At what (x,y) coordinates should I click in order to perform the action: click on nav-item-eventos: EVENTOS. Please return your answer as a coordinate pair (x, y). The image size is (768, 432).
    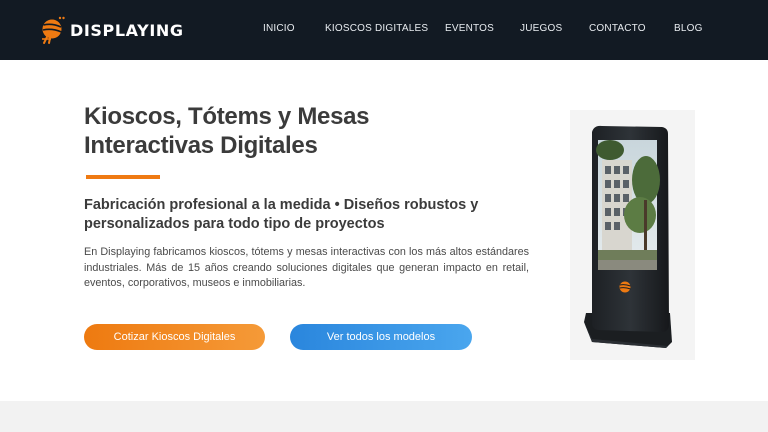
    Looking at the image, I should click on (469, 28).